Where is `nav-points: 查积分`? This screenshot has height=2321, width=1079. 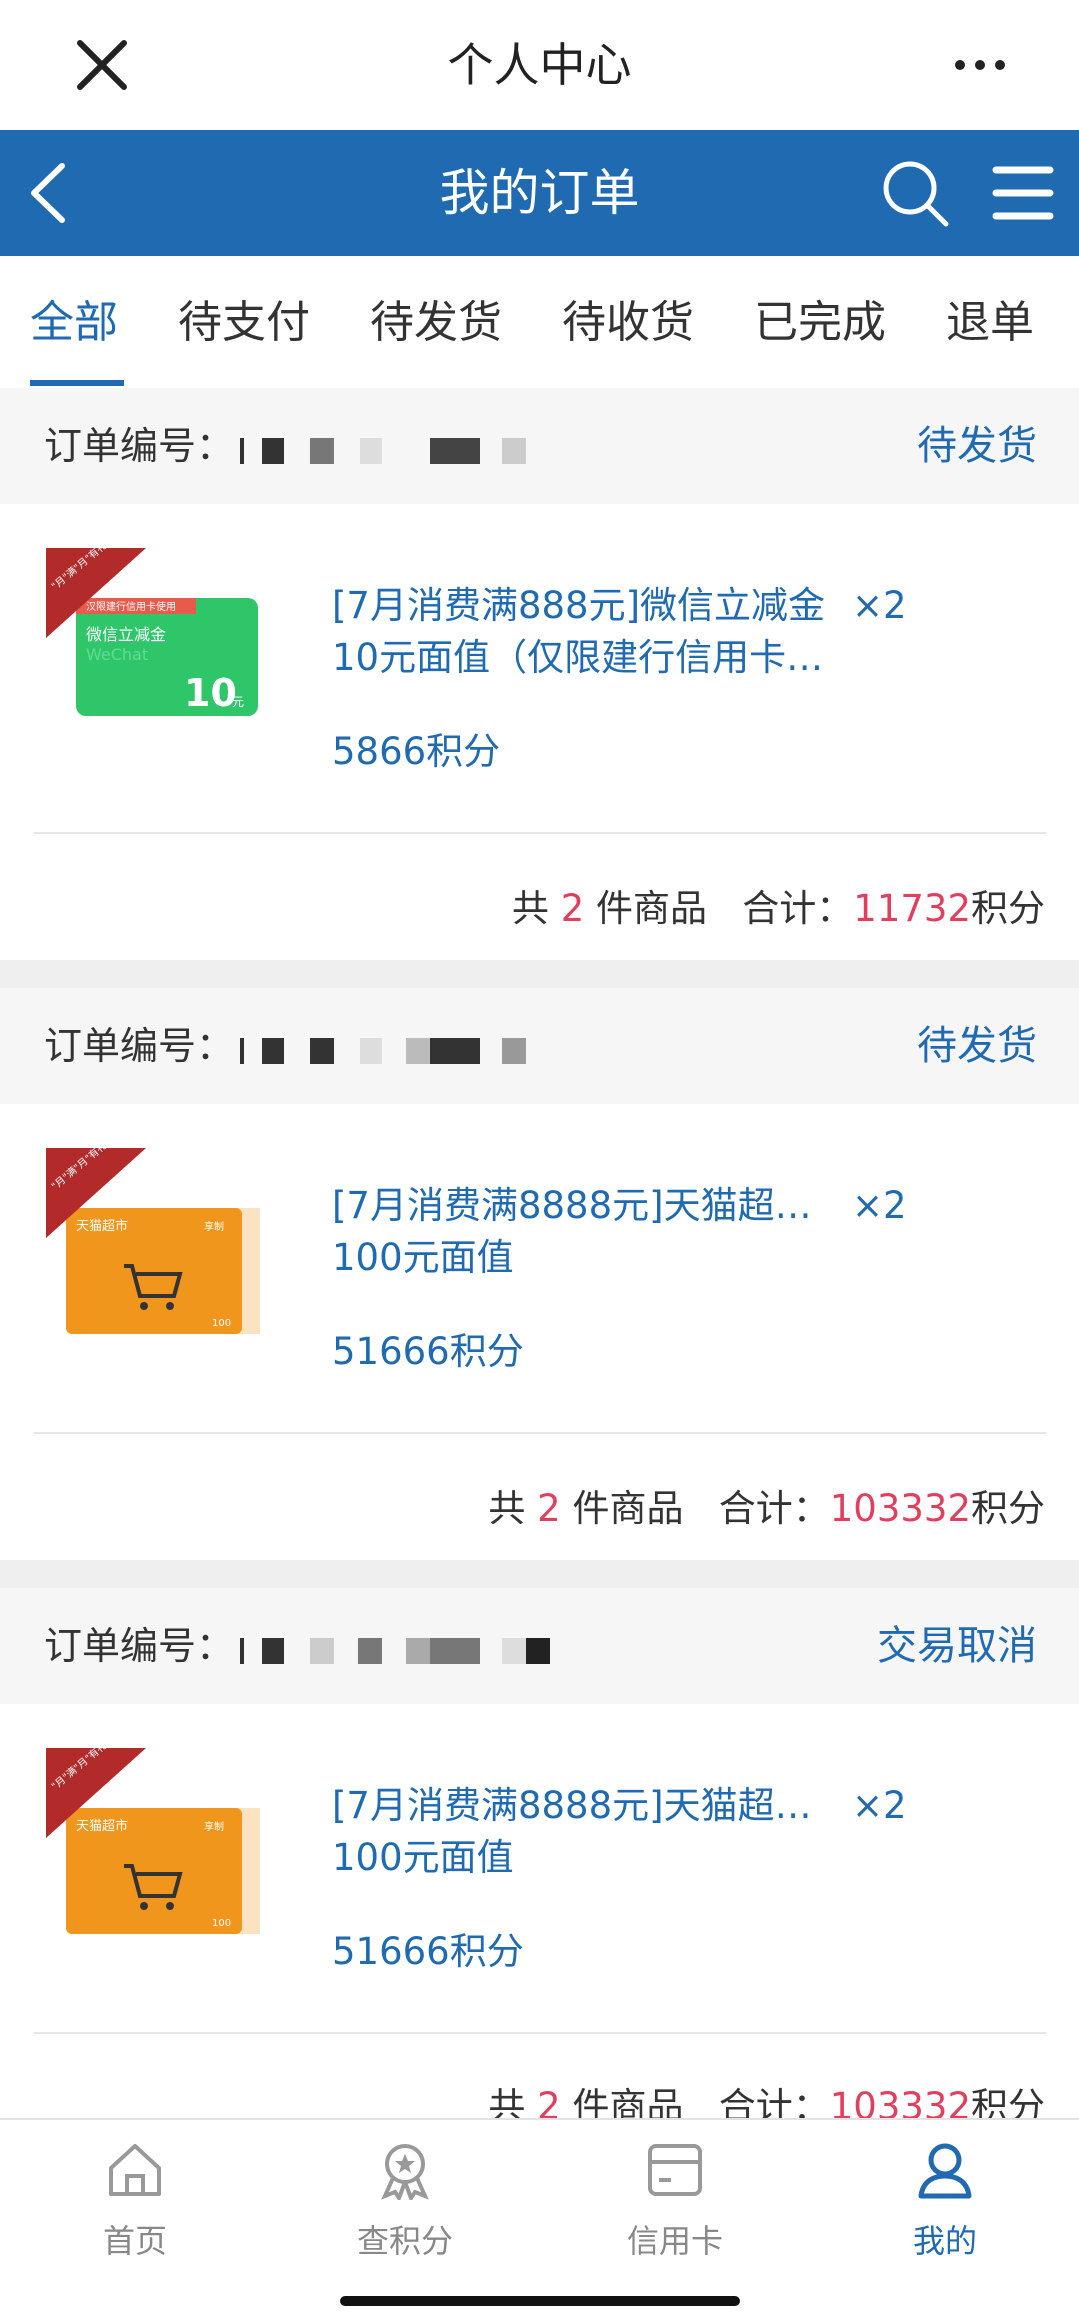 nav-points: 查积分 is located at coordinates (405, 2190).